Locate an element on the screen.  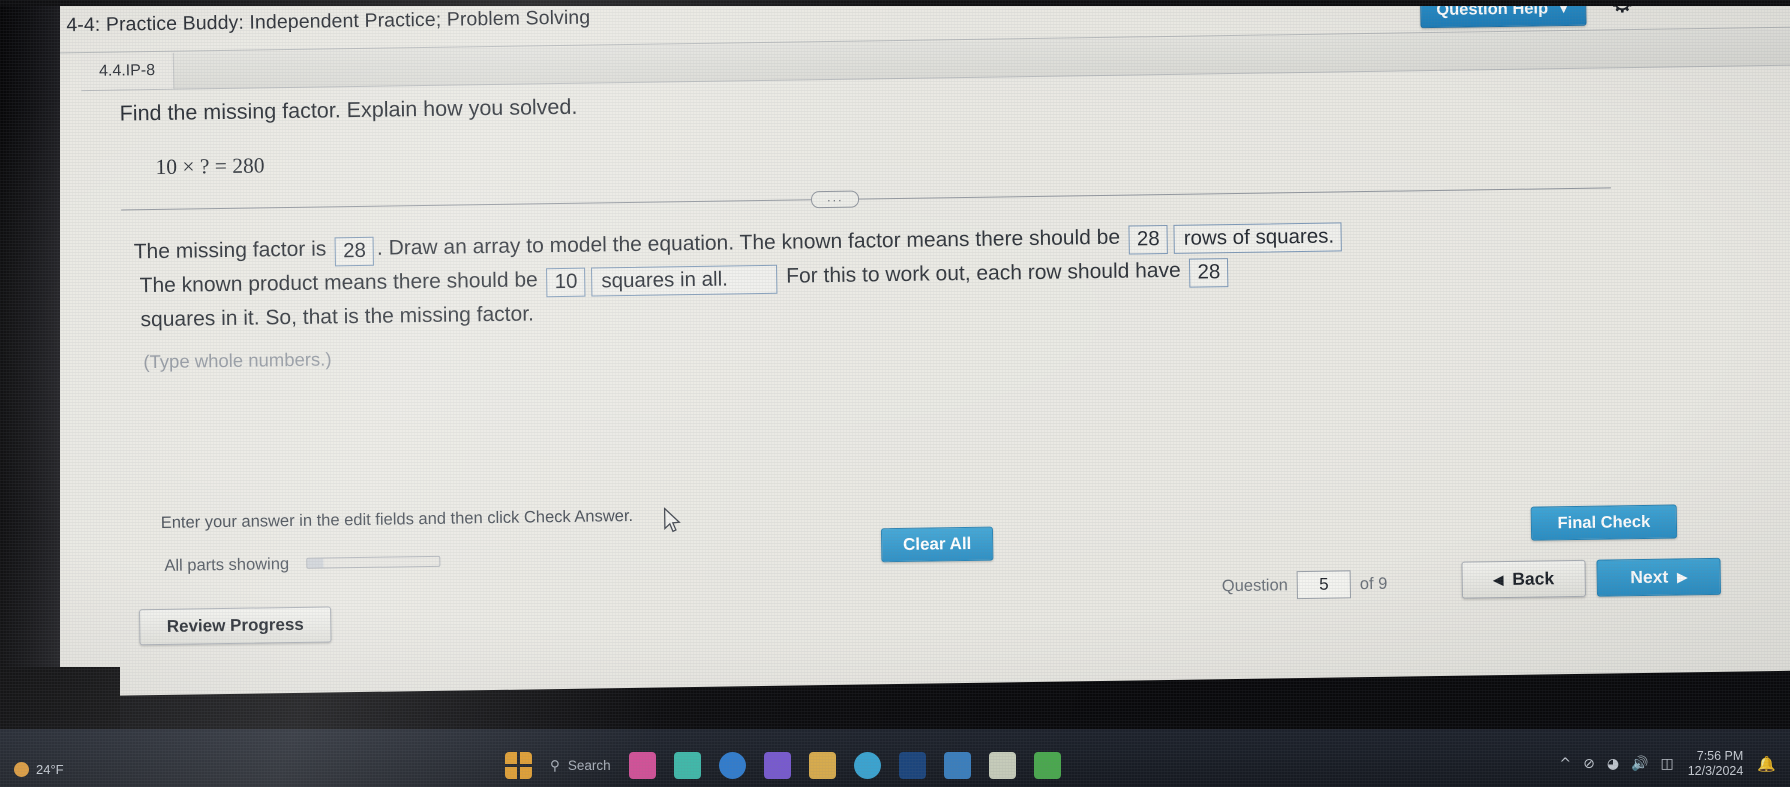
right-arrow-icon: ▶ is located at coordinates (1682, 576).